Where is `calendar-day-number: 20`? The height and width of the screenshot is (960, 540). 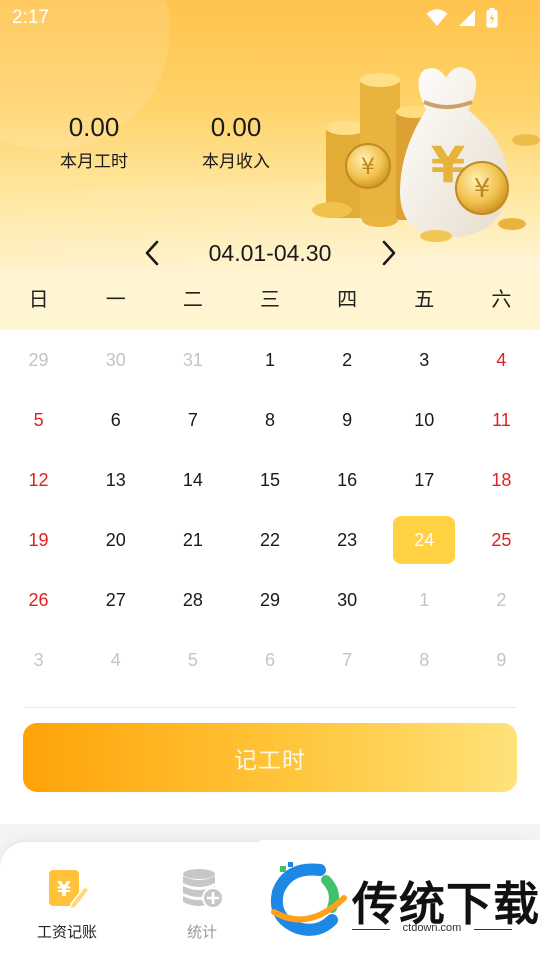
calendar-day-number: 20 is located at coordinates (115, 539).